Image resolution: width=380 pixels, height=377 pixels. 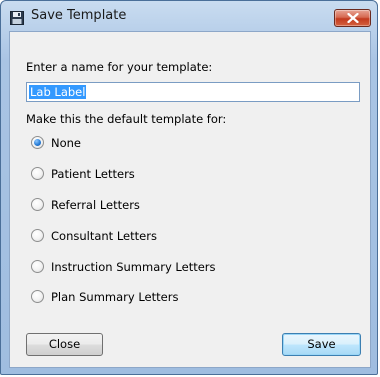 I want to click on name-label: Enter a name for your template:, so click(x=119, y=67).